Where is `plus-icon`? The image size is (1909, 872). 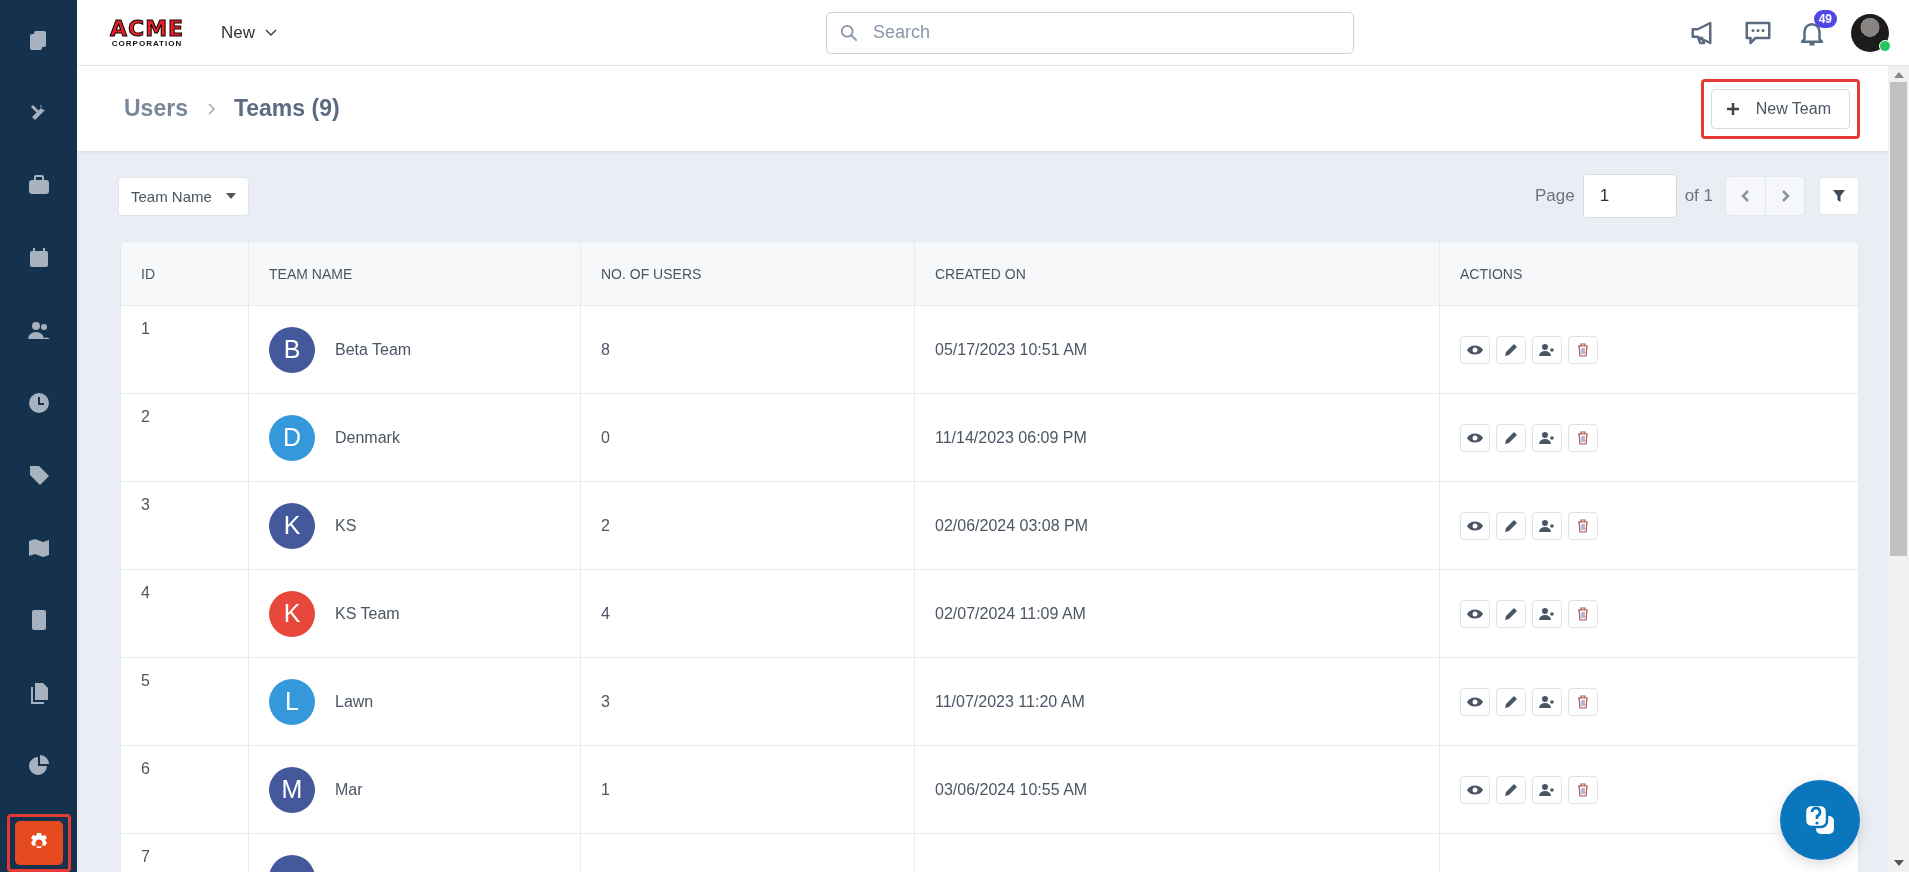 plus-icon is located at coordinates (1732, 108).